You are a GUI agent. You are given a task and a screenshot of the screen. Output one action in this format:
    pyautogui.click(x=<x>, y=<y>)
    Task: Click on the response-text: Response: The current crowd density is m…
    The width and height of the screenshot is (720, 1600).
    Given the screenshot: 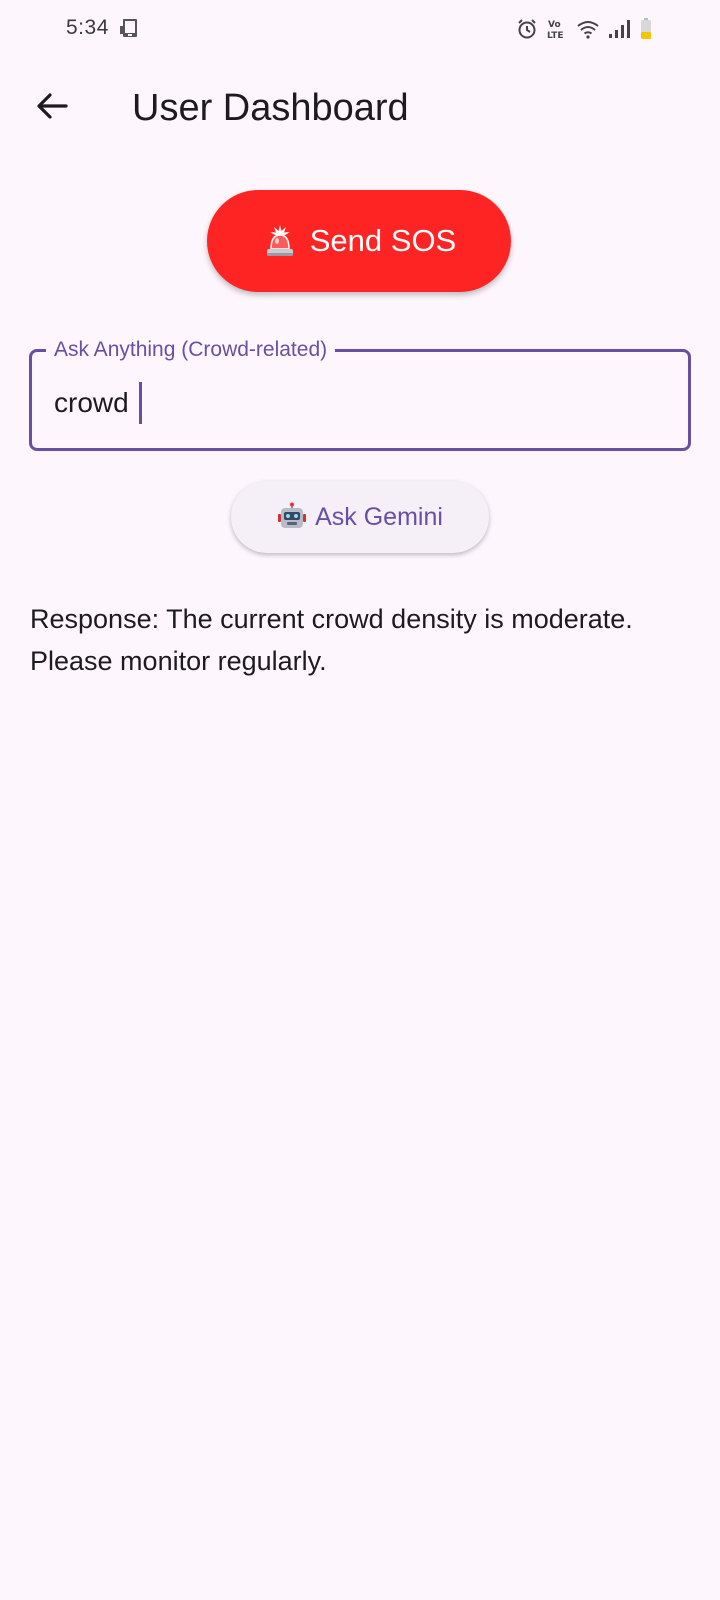 What is the action you would take?
    pyautogui.click(x=331, y=640)
    